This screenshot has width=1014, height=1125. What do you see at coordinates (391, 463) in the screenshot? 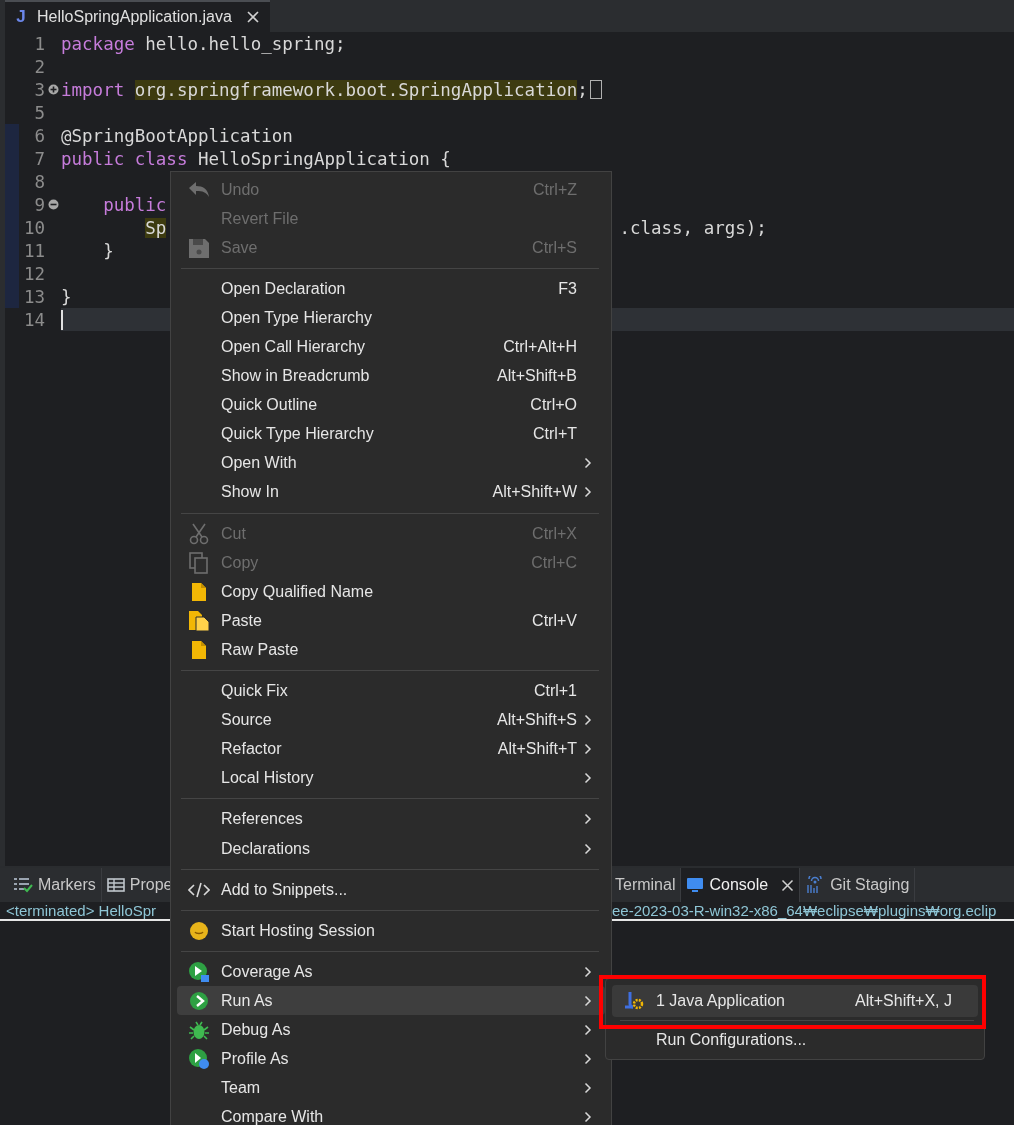
I see `menu-item: Open With` at bounding box center [391, 463].